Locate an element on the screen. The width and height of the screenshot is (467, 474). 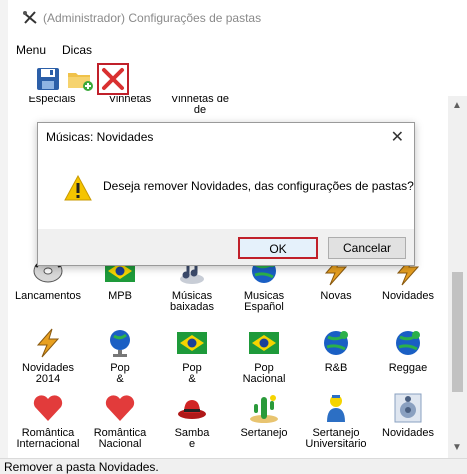
folder-item: Sertanejo is located at coordinates (264, 415).